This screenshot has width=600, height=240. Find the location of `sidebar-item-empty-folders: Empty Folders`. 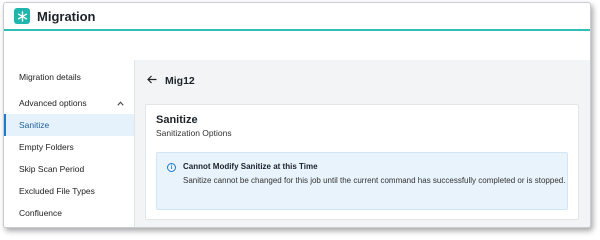

sidebar-item-empty-folders: Empty Folders is located at coordinates (69, 147).